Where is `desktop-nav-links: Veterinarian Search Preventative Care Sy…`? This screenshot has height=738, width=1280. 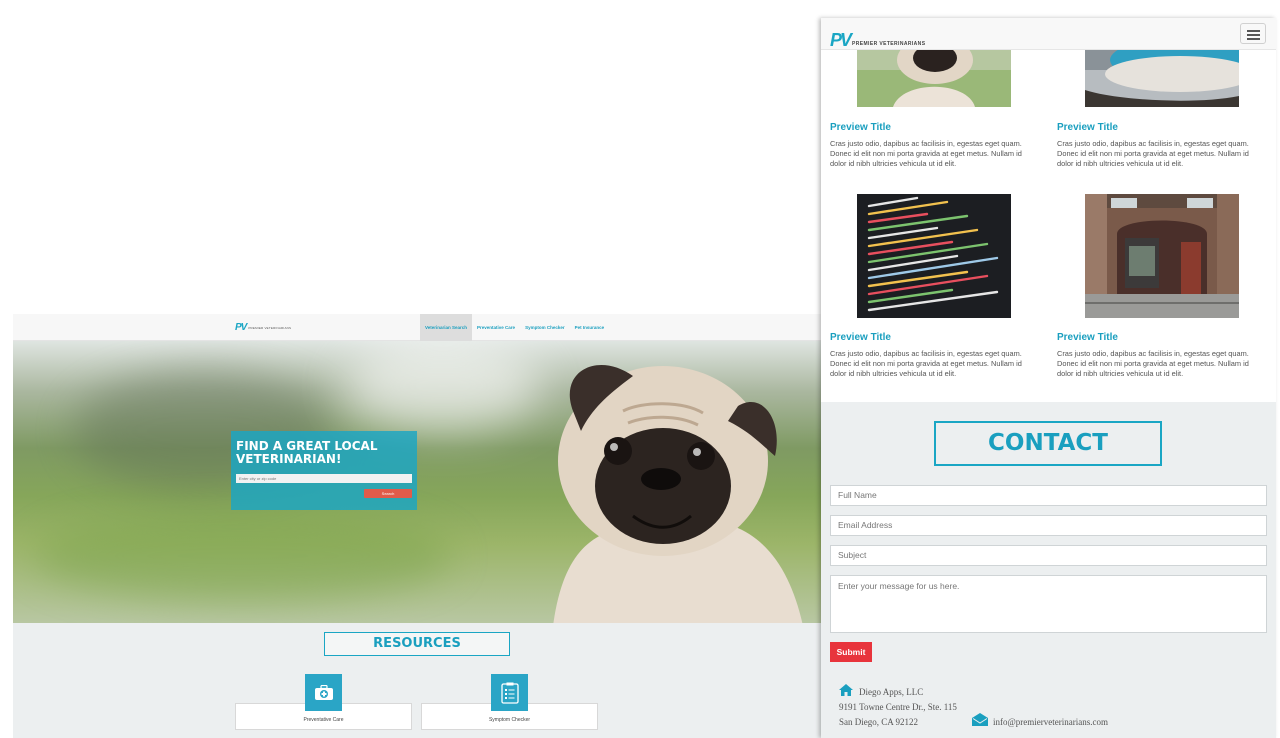 desktop-nav-links: Veterinarian Search Preventative Care Sy… is located at coordinates (514, 327).